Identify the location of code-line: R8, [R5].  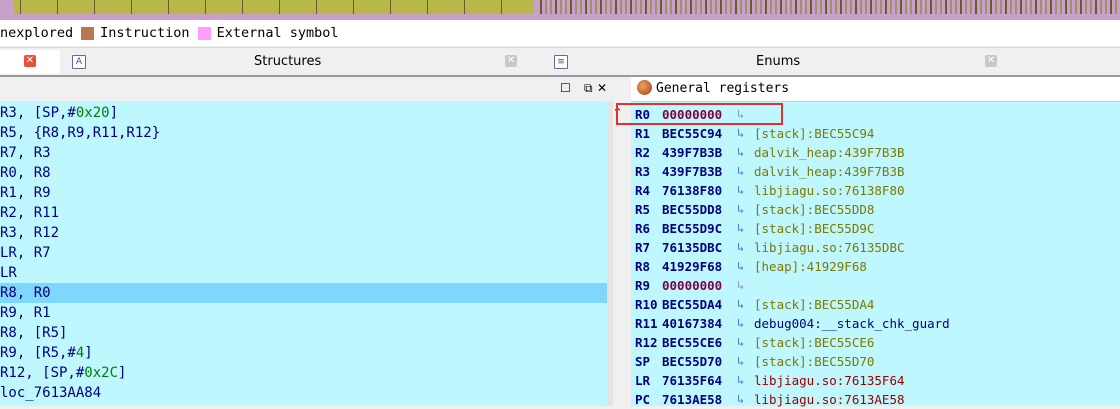
(303, 333).